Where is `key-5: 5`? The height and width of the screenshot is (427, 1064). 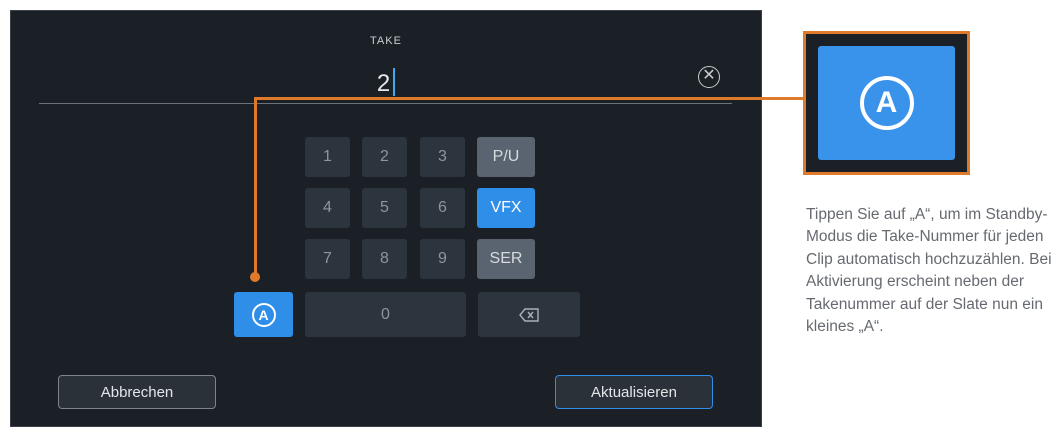 key-5: 5 is located at coordinates (384, 208).